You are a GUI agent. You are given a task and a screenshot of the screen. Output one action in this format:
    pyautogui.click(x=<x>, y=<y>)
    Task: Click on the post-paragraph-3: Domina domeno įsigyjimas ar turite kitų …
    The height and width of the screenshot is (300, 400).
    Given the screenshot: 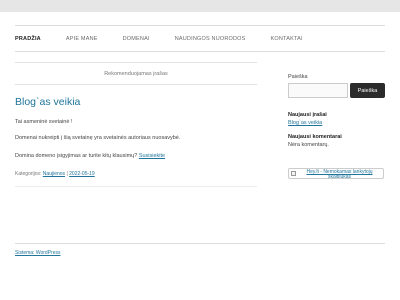 What is the action you would take?
    pyautogui.click(x=136, y=156)
    